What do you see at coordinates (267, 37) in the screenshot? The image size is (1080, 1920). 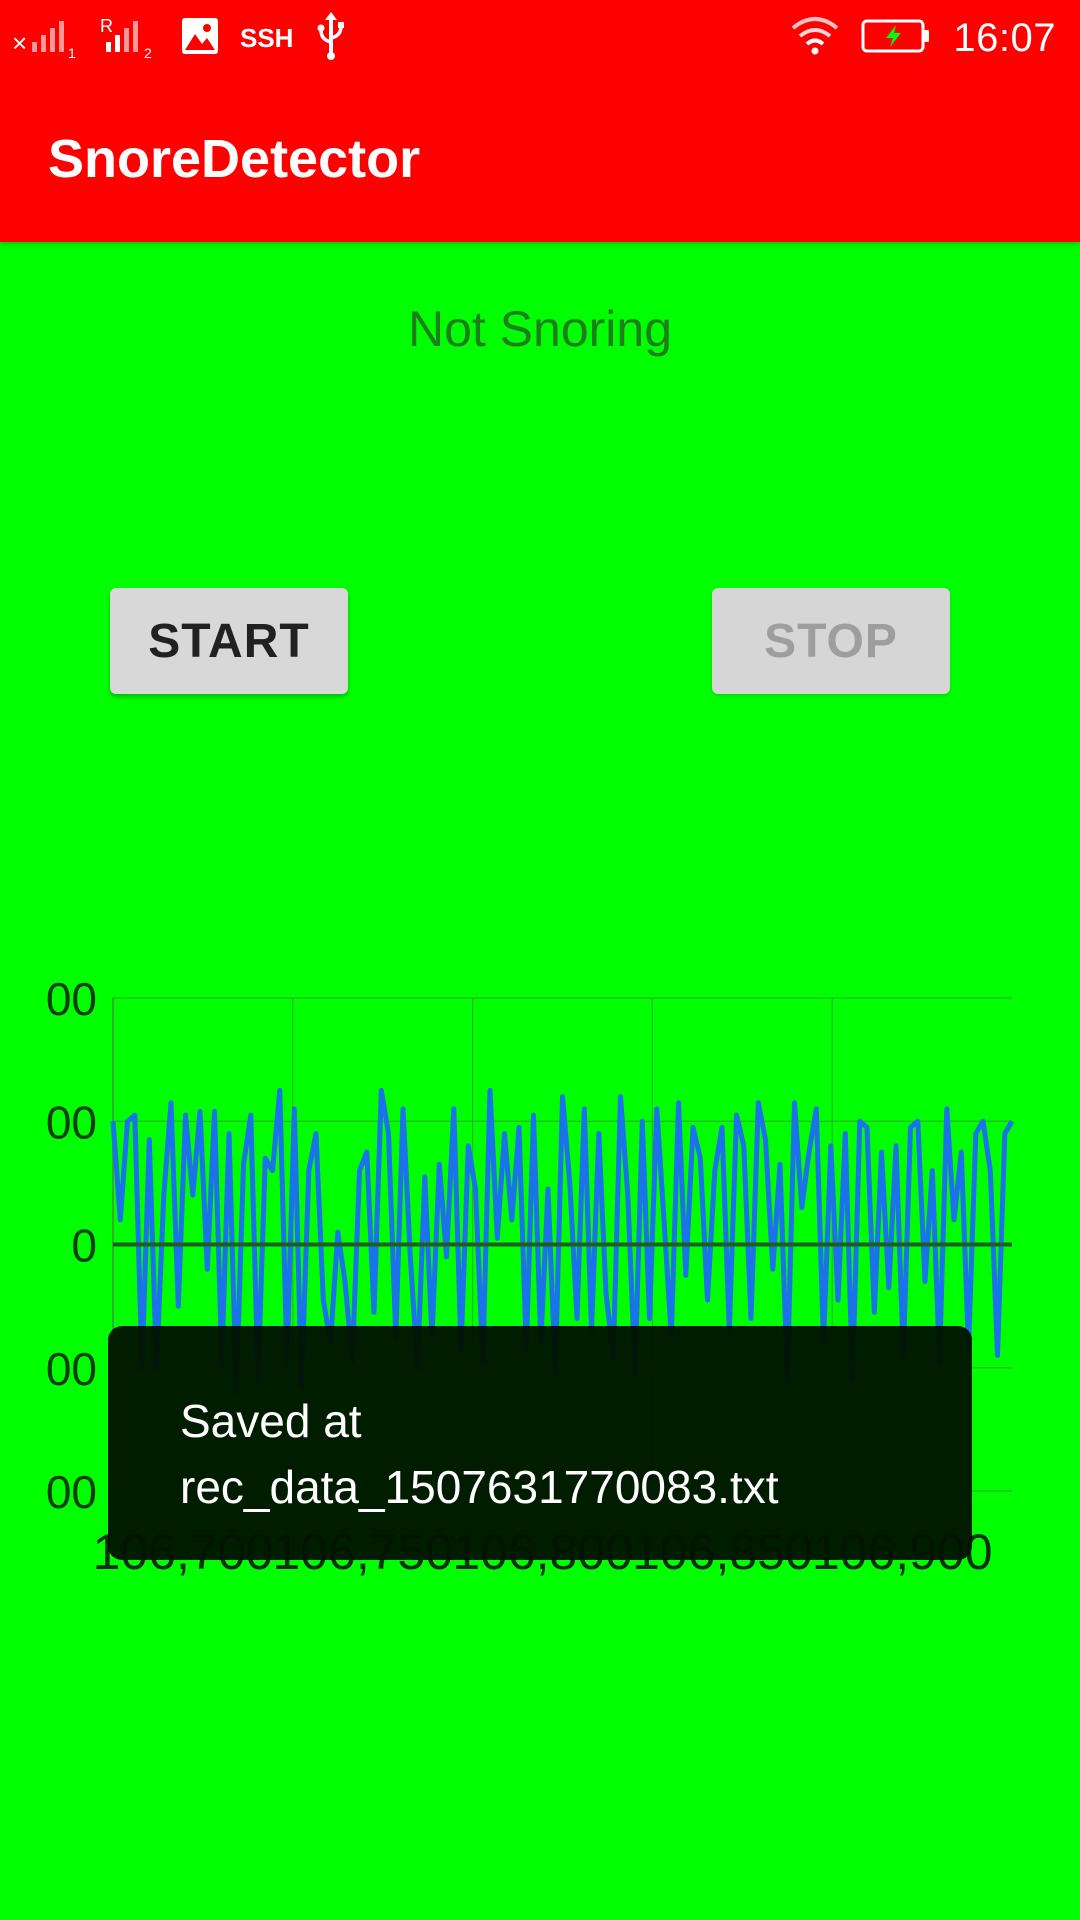 I see `ssh-label: SSH` at bounding box center [267, 37].